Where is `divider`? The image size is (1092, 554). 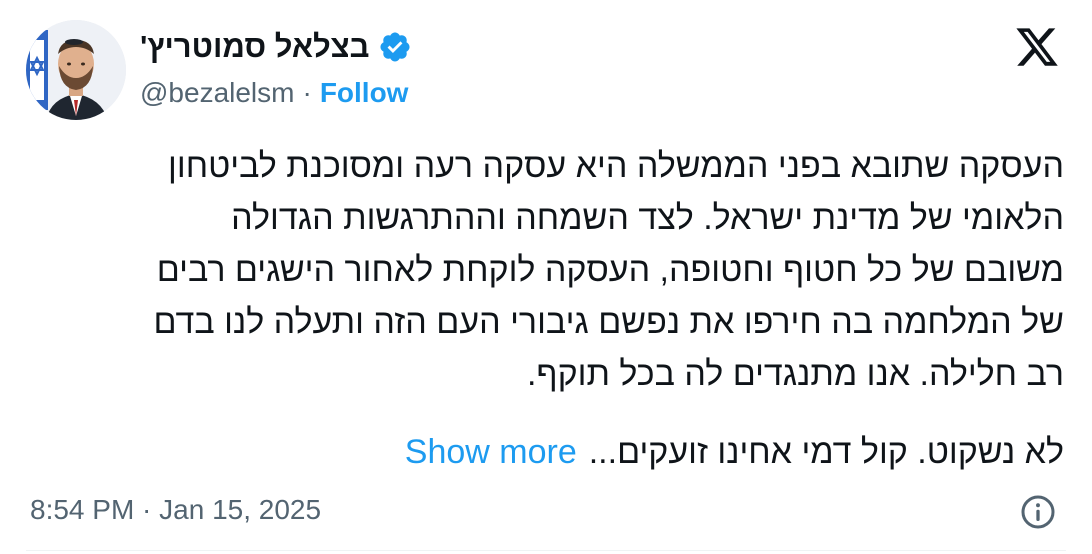 divider is located at coordinates (546, 550).